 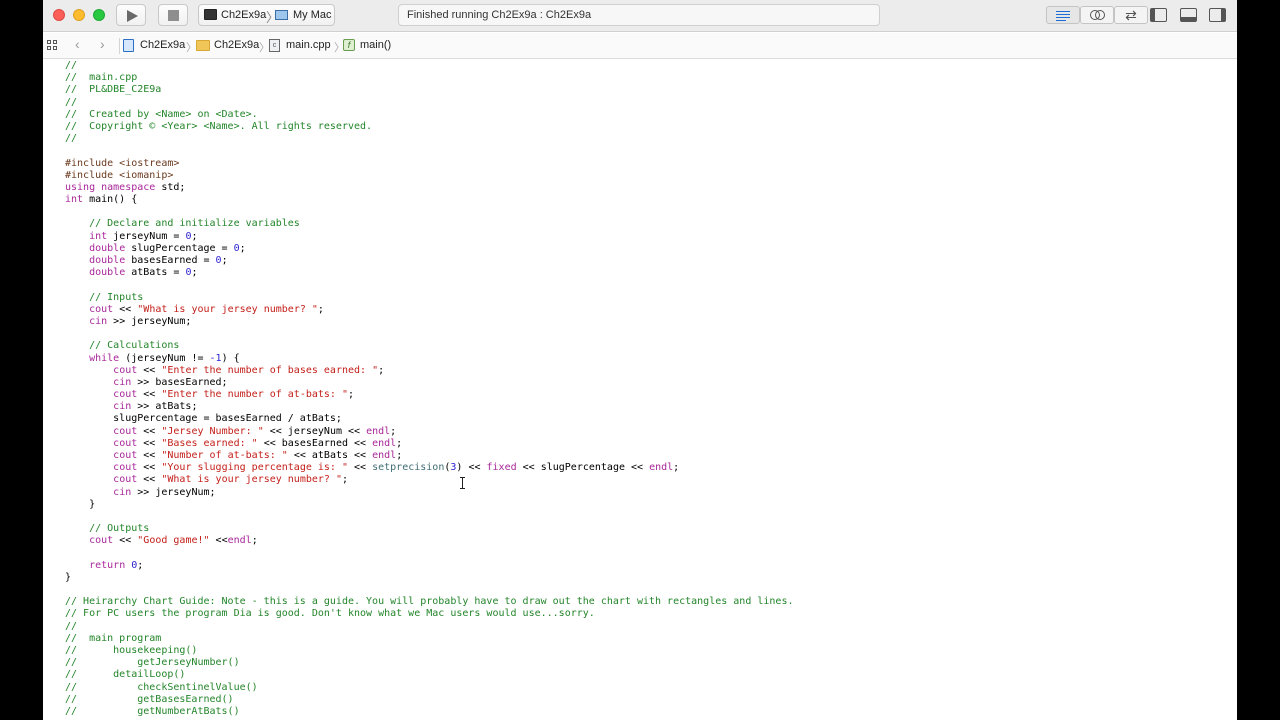 What do you see at coordinates (59, 15) in the screenshot?
I see `close-window-button` at bounding box center [59, 15].